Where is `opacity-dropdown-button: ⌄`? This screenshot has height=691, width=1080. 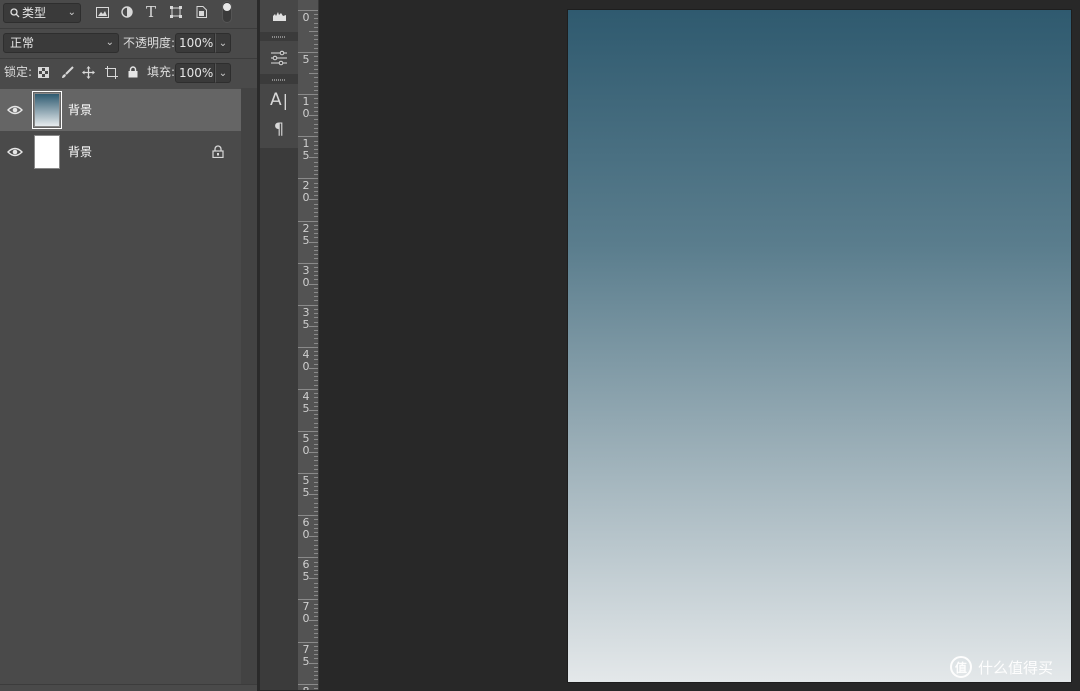
opacity-dropdown-button: ⌄ is located at coordinates (223, 43).